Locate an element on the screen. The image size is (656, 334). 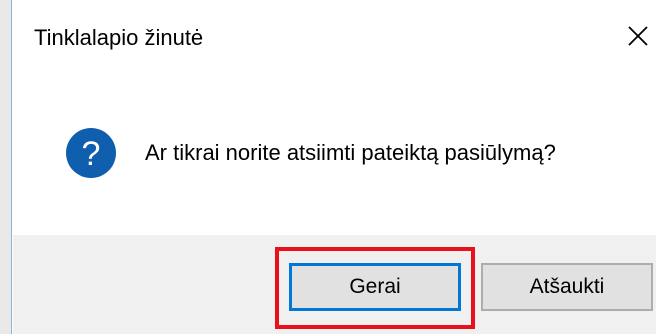
dialog-title: Tinklalapio žinutė is located at coordinates (119, 37).